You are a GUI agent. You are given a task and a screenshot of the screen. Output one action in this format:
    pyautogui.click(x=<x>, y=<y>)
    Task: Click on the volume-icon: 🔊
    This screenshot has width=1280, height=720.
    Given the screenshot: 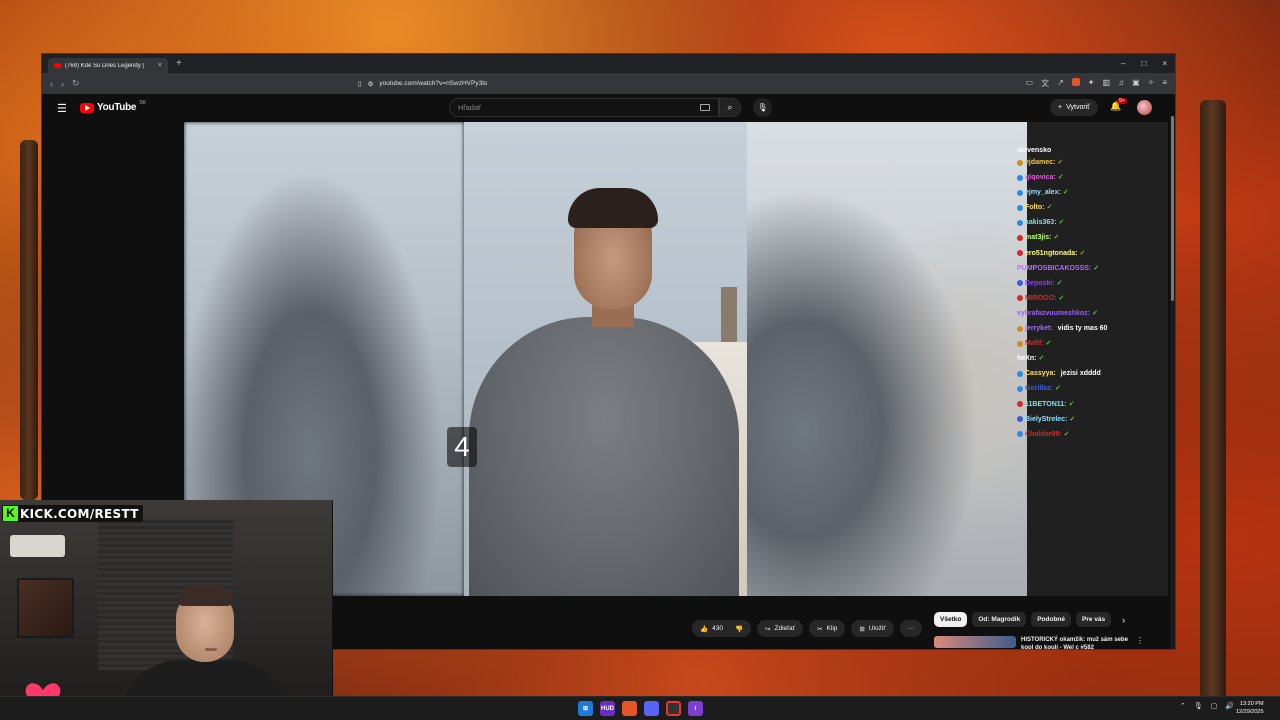 What is the action you would take?
    pyautogui.click(x=1229, y=706)
    